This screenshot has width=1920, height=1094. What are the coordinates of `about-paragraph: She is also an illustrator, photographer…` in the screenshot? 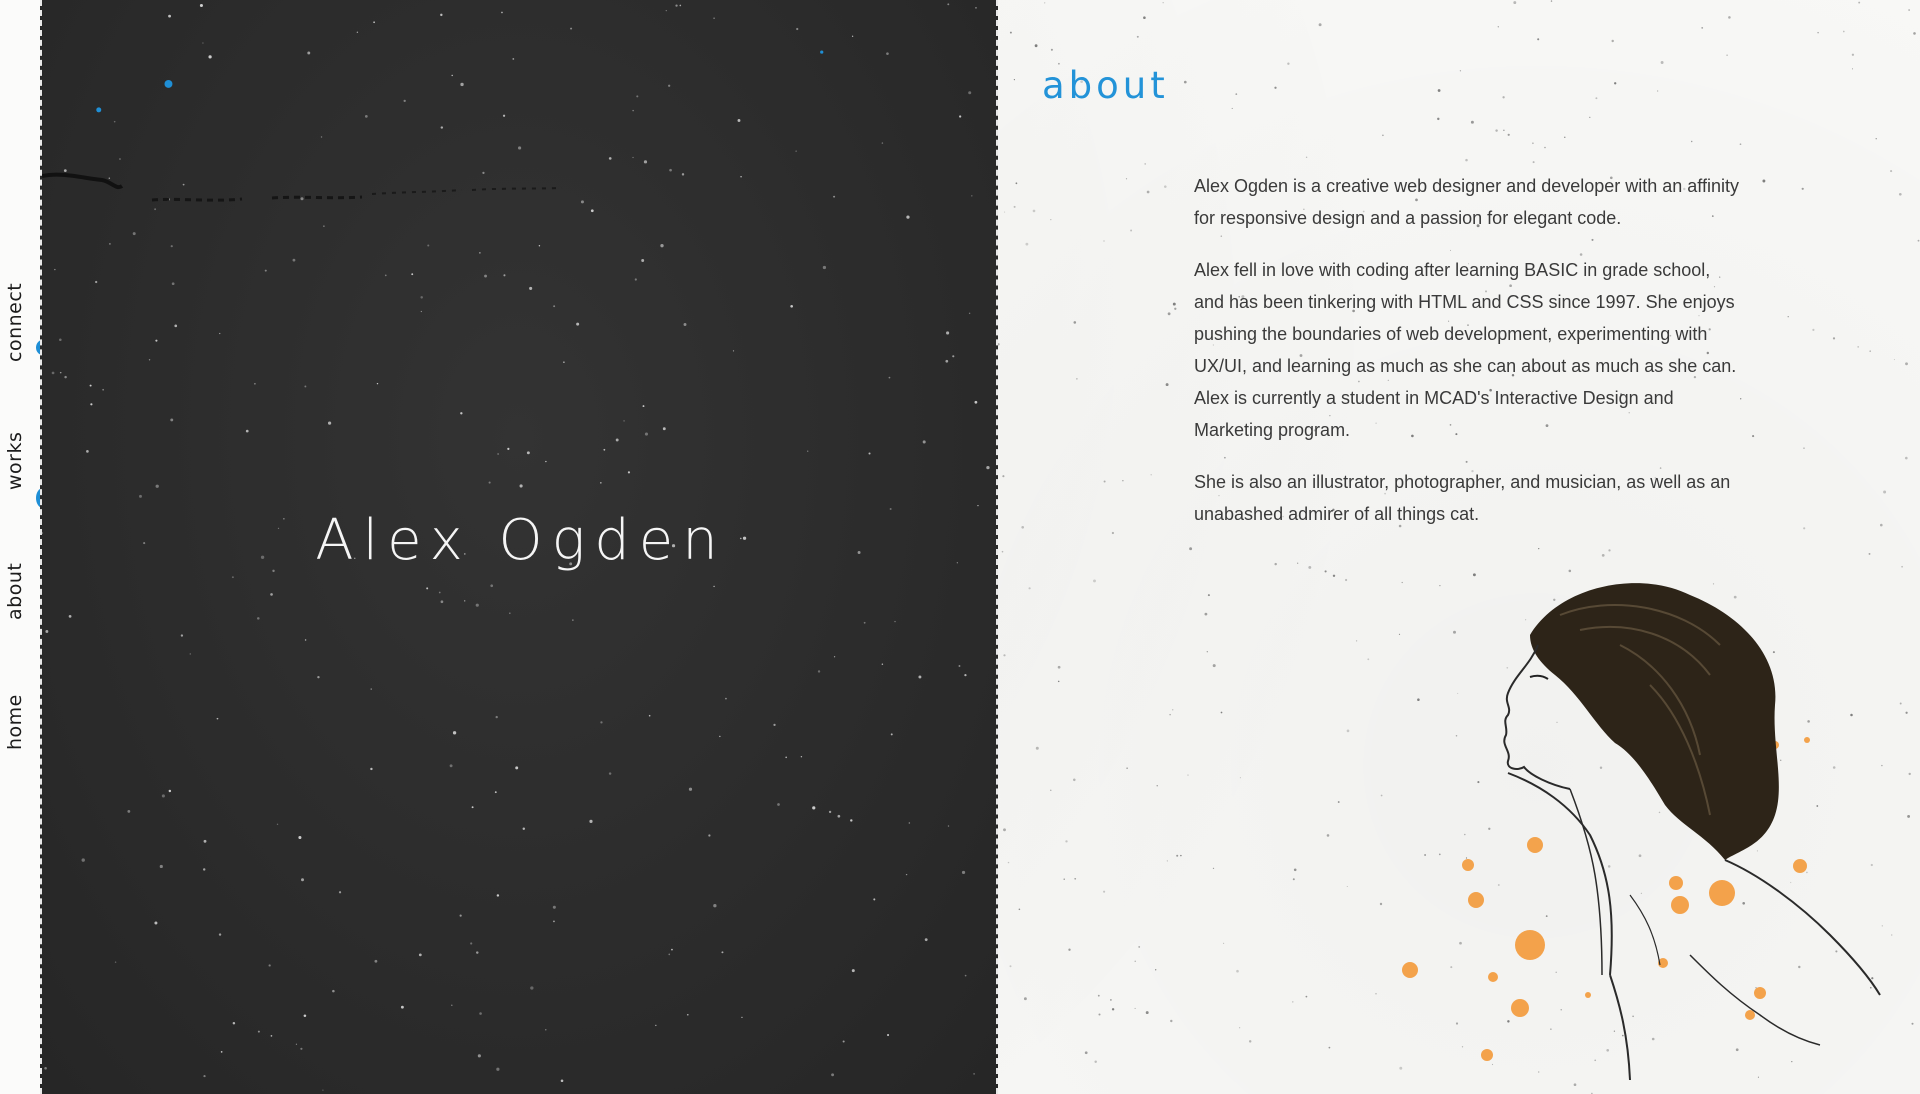 It's located at (1462, 498).